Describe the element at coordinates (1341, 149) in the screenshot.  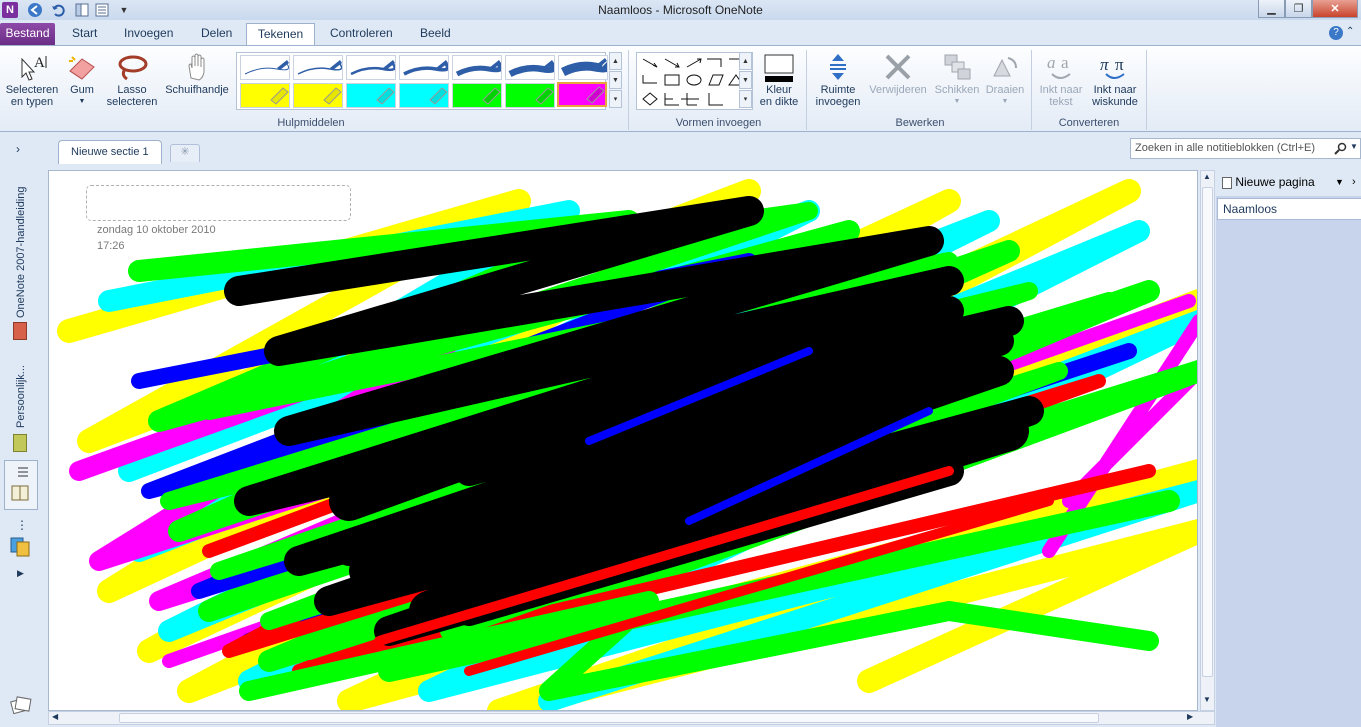
I see `search-icon` at that location.